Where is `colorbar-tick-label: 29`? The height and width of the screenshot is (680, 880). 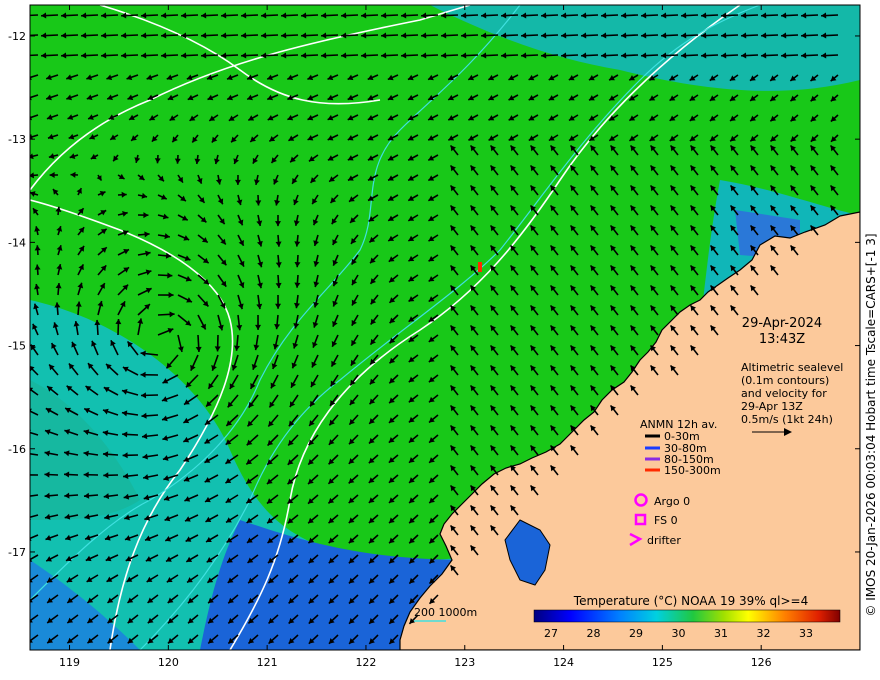 colorbar-tick-label: 29 is located at coordinates (636, 633).